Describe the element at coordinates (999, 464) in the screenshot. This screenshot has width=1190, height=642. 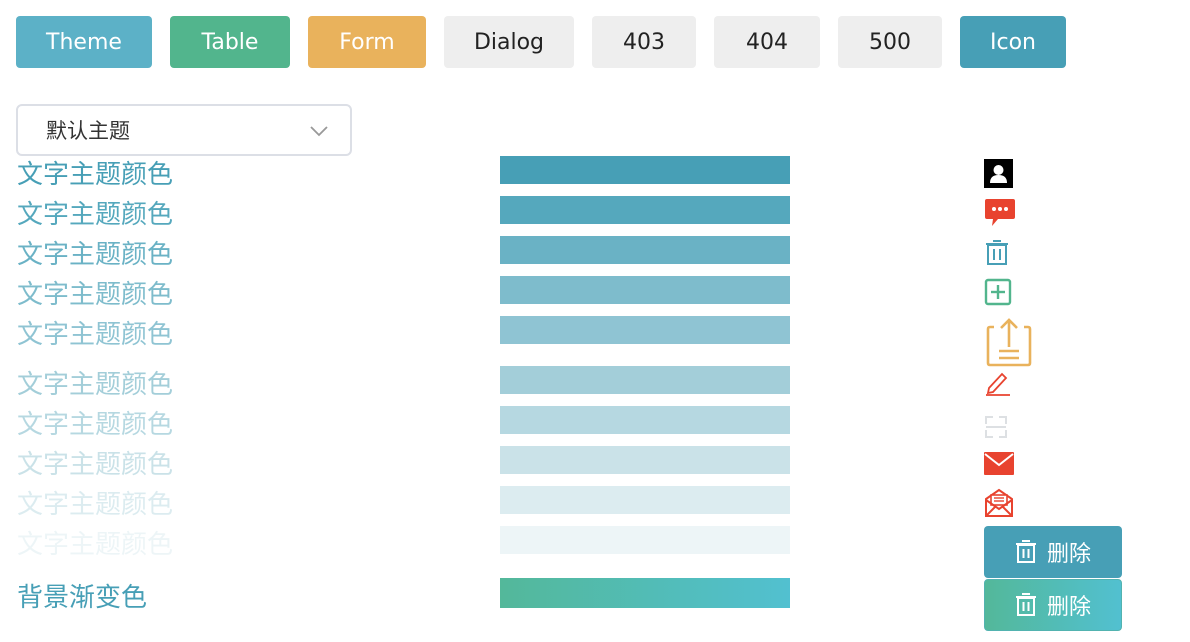
I see `mail-icon` at that location.